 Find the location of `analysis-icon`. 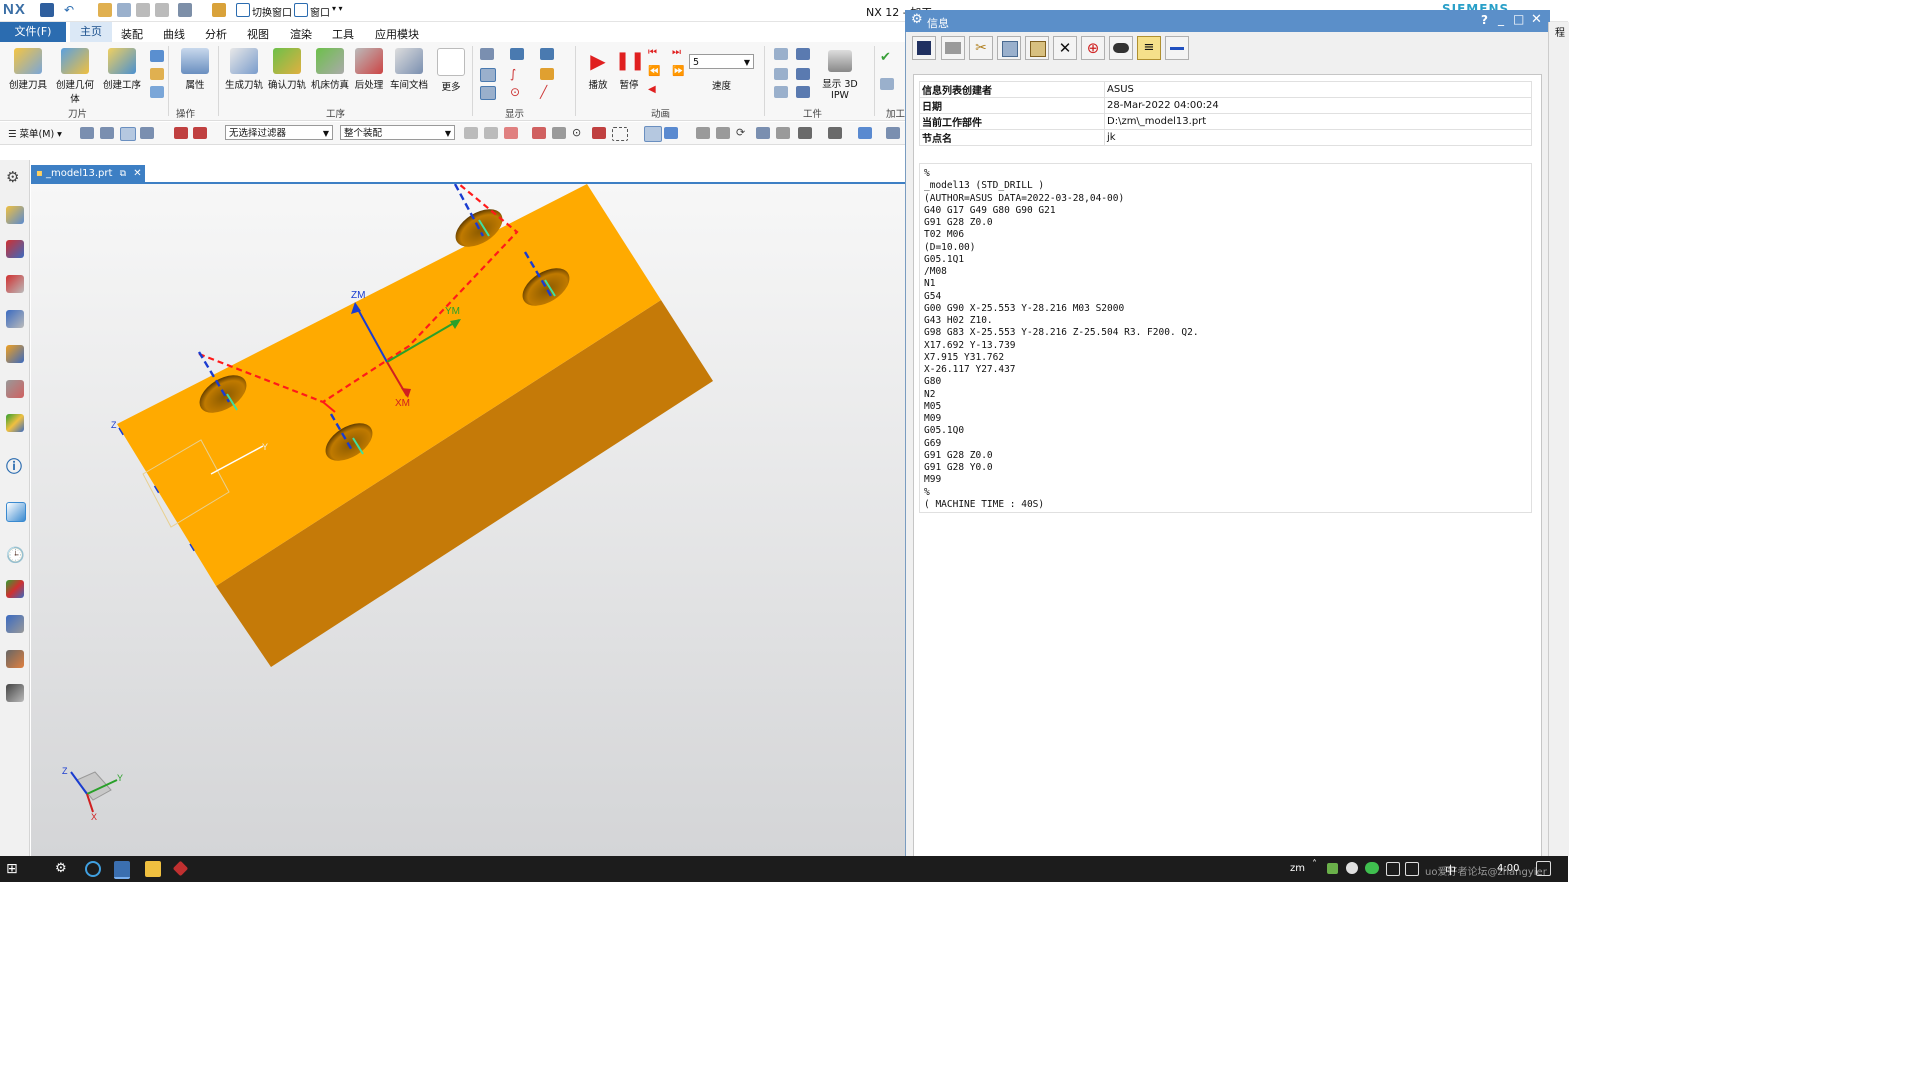

analysis-icon is located at coordinates (15, 589).